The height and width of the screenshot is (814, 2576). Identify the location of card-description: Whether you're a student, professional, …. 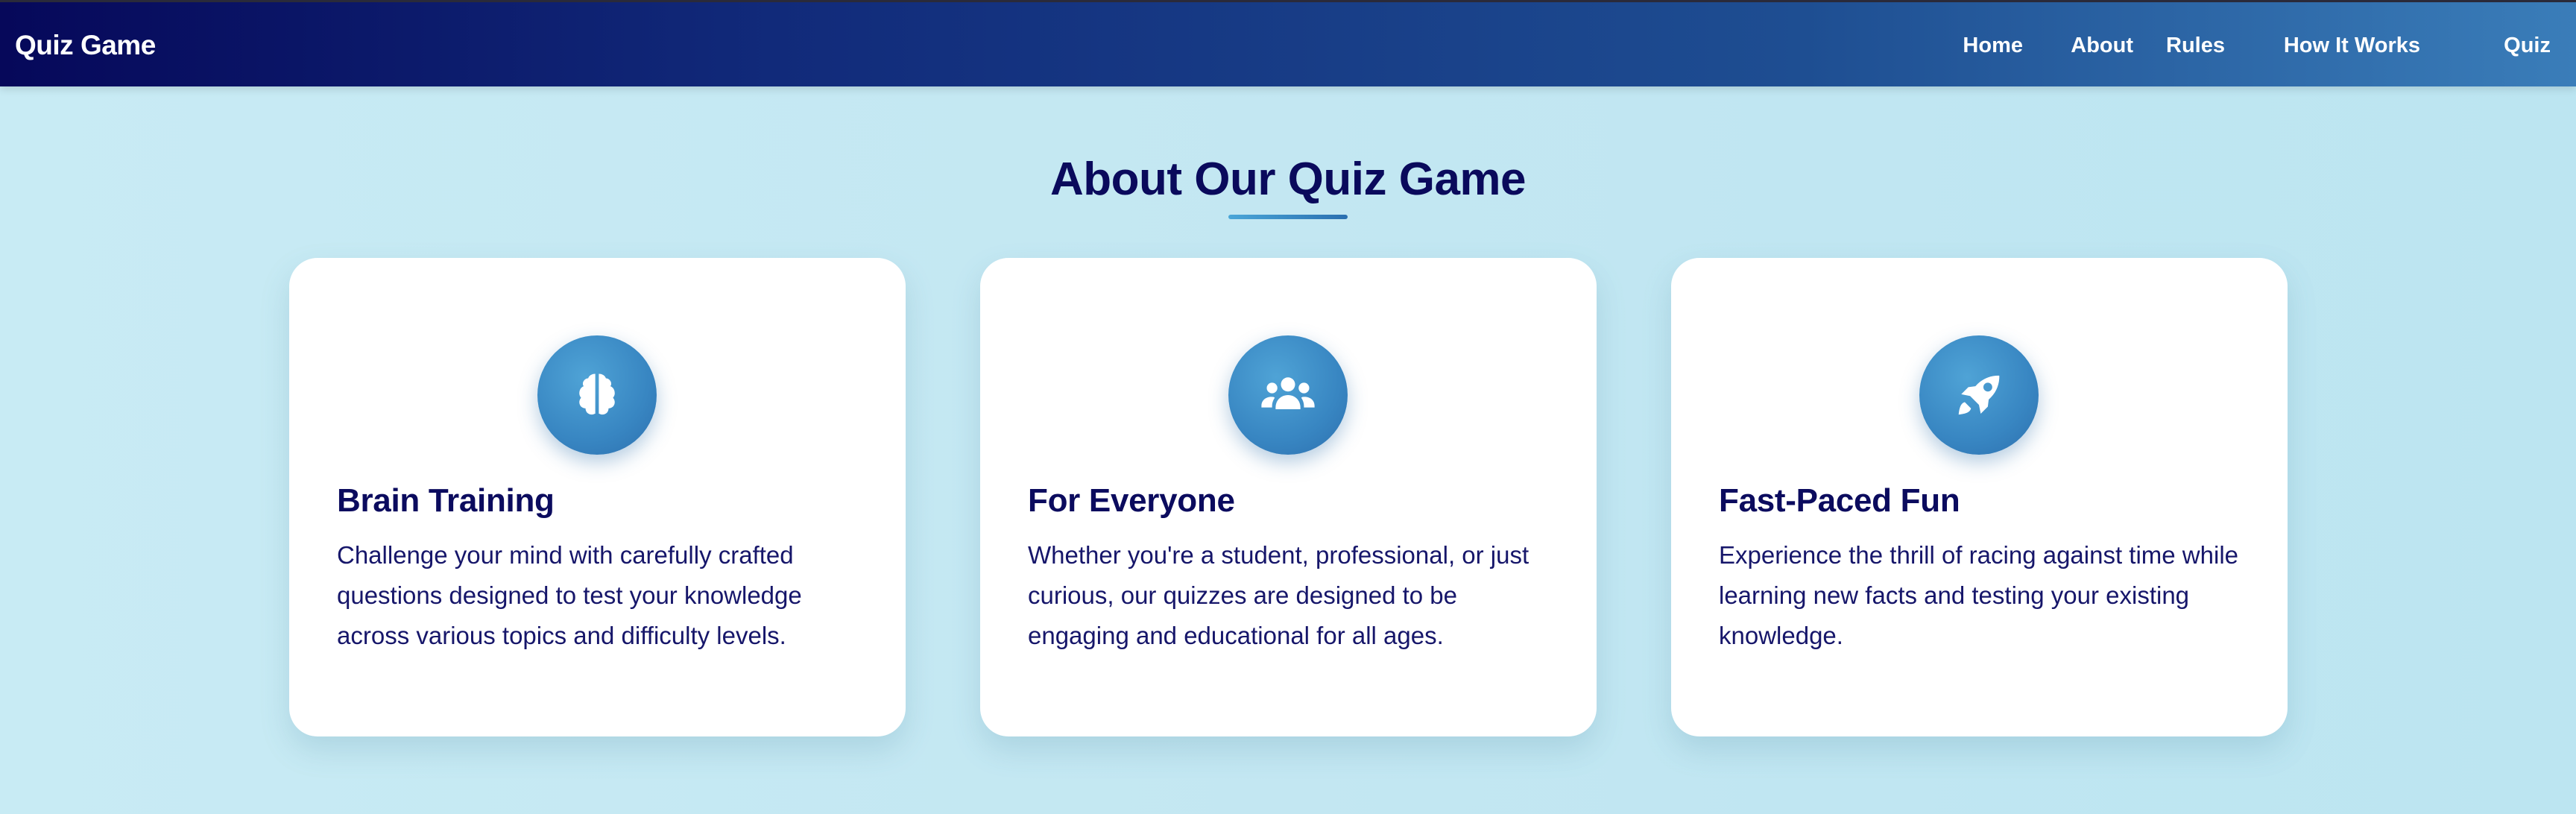
(1279, 595).